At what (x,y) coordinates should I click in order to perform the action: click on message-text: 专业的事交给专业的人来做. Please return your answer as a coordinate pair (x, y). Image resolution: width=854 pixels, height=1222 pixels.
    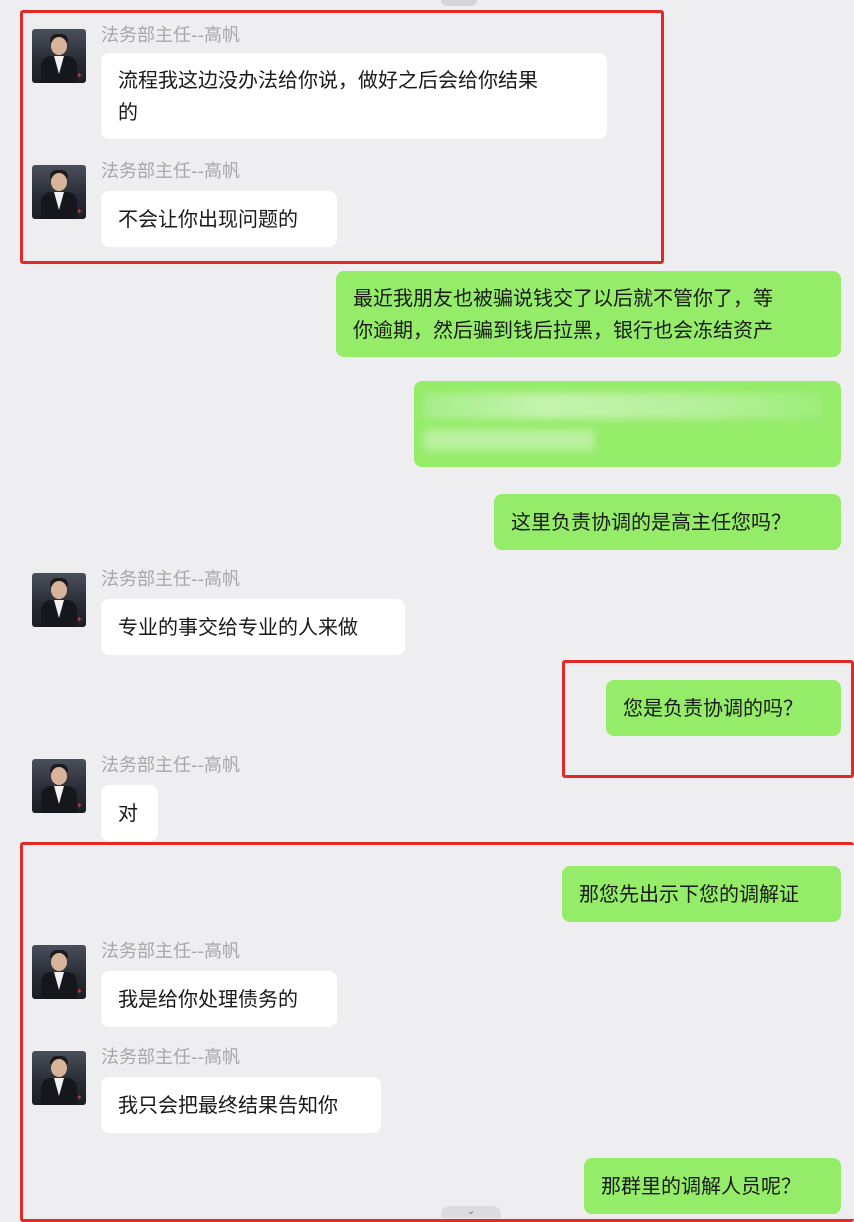
    Looking at the image, I should click on (238, 627).